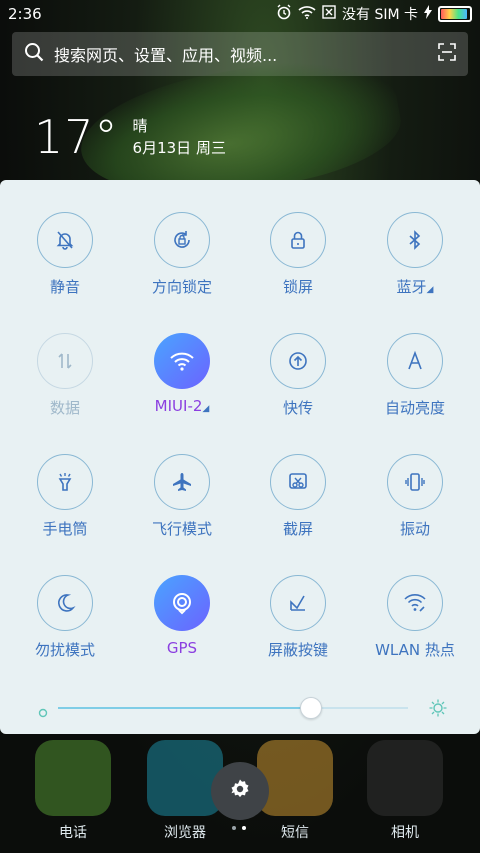 This screenshot has width=480, height=853. I want to click on weather-date: 6月13日 周三, so click(179, 148).